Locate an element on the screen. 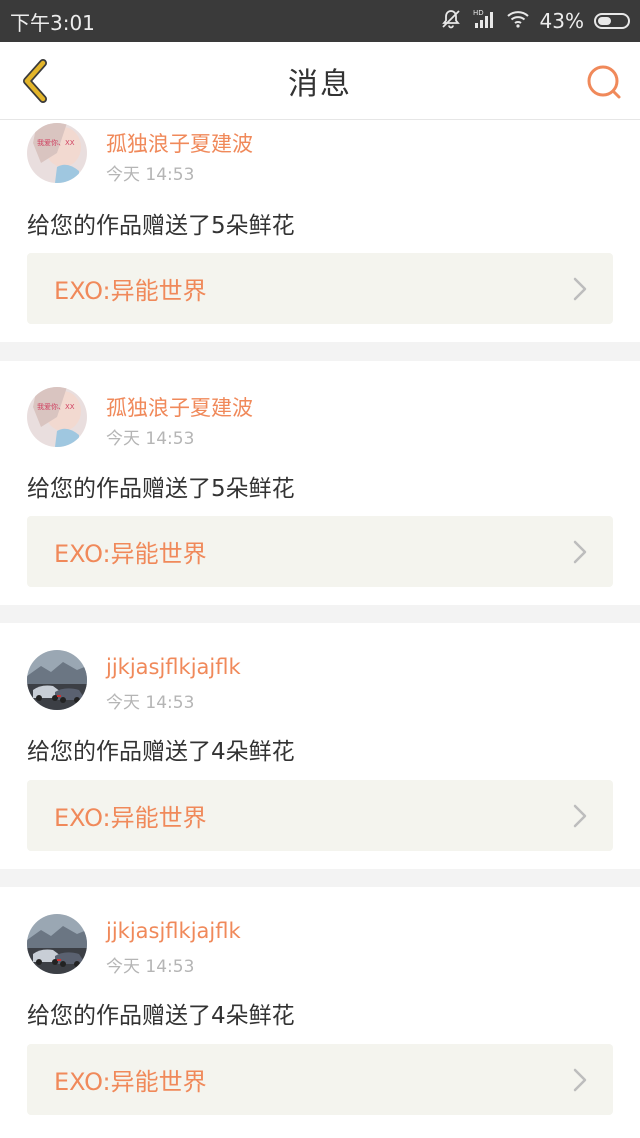 This screenshot has width=640, height=1138. status-time: 下午3:01 is located at coordinates (52, 22).